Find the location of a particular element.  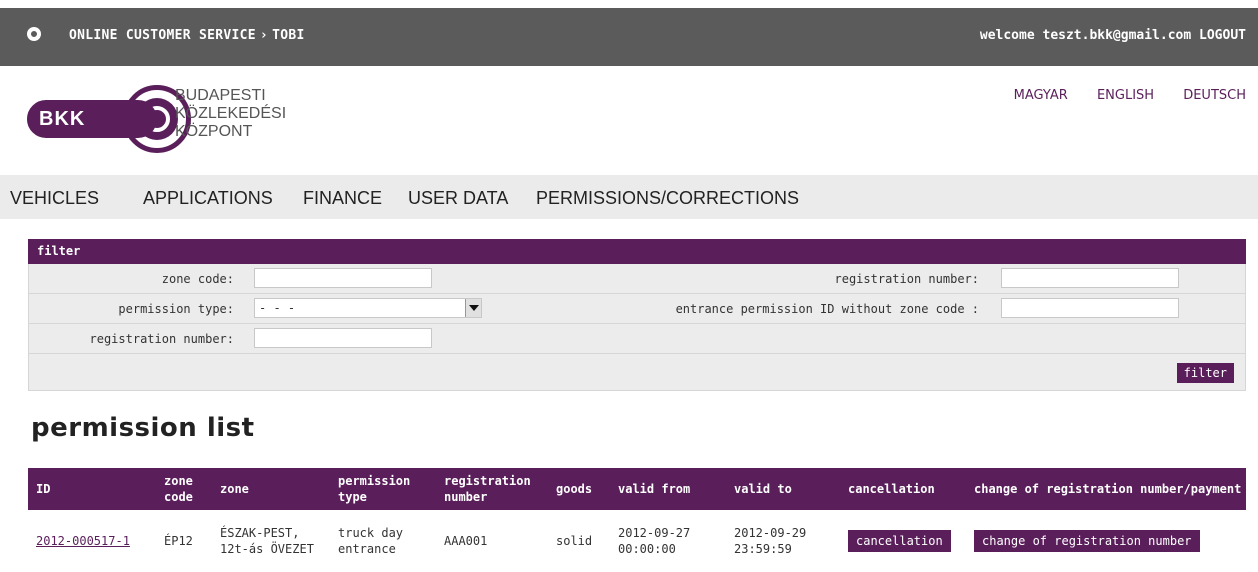

breadcrumb-current: TOBI is located at coordinates (288, 35).